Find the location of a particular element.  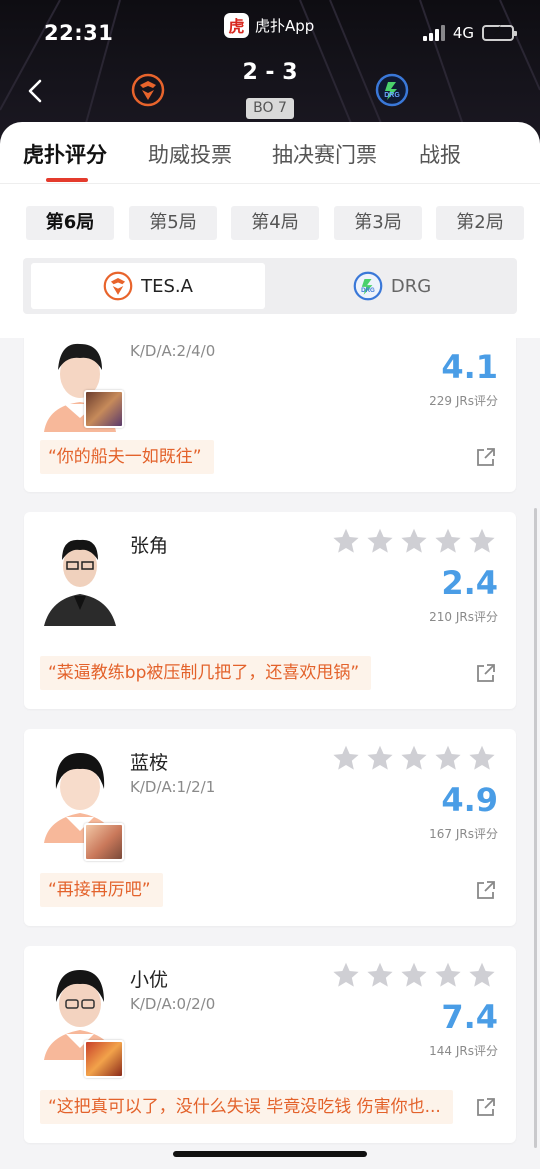

game-2-button: 第2局 is located at coordinates (480, 223).